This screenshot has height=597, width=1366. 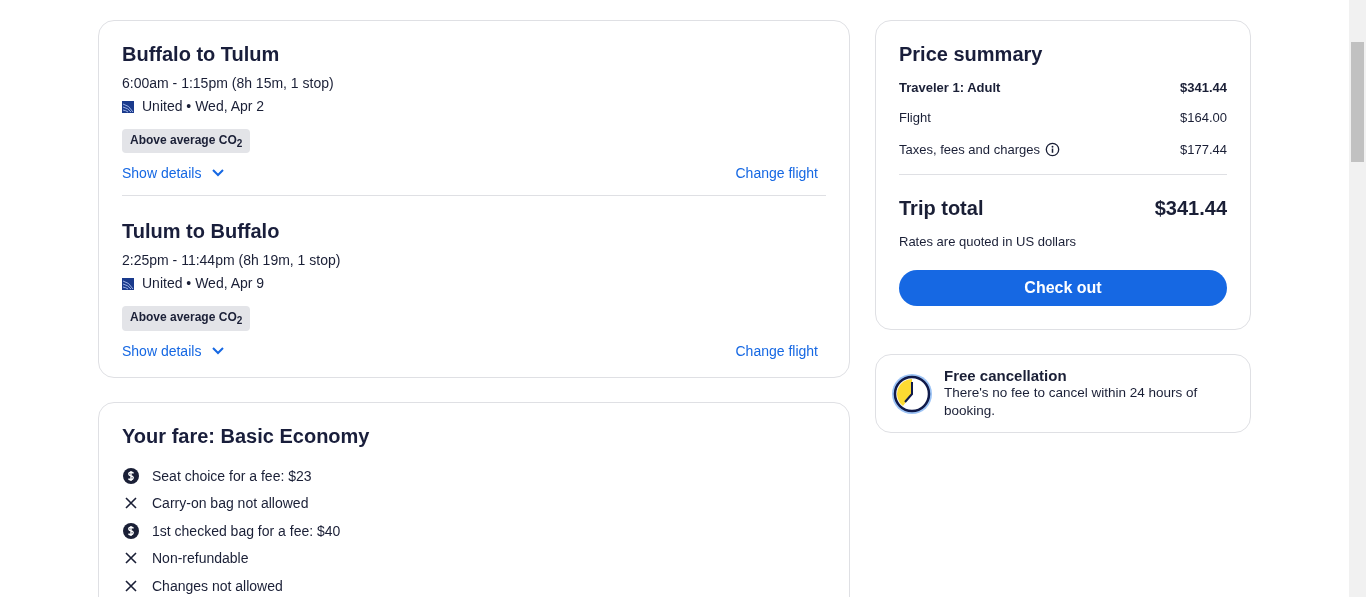 I want to click on clock-icon, so click(x=912, y=393).